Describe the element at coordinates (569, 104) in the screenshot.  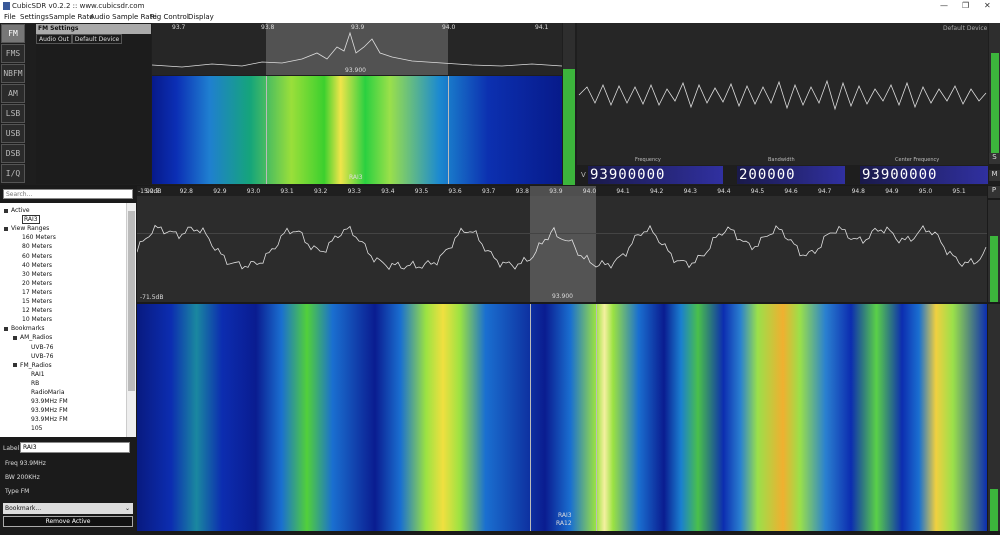
I see `audio-level-meter` at that location.